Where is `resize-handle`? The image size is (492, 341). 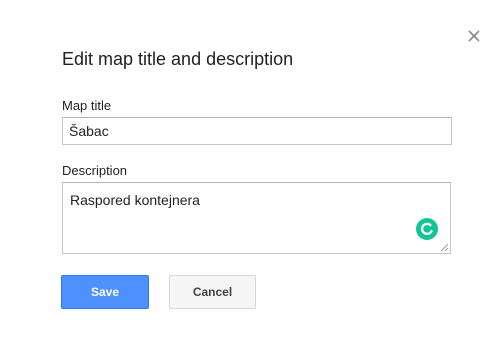 resize-handle is located at coordinates (444, 247).